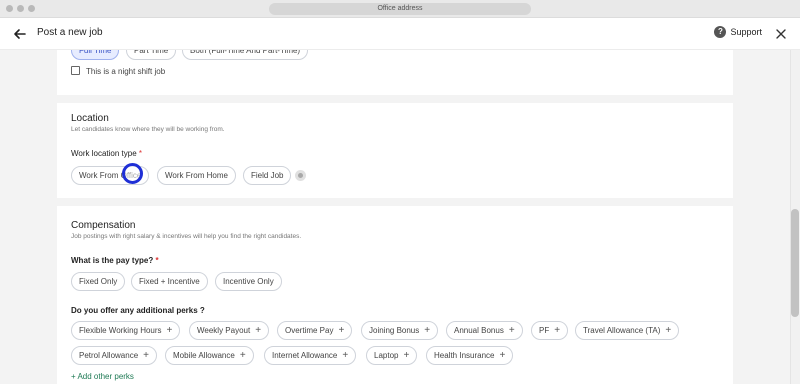 The height and width of the screenshot is (384, 800). Describe the element at coordinates (112, 260) in the screenshot. I see `pay-type-text: What is the pay type?` at that location.